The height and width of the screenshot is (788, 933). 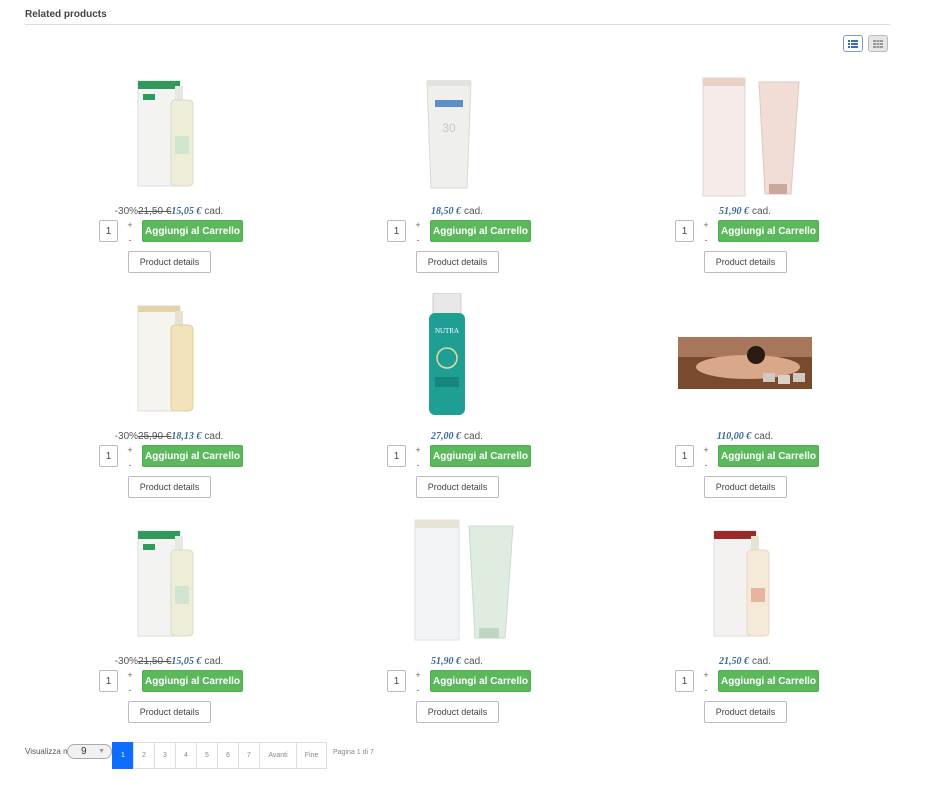 What do you see at coordinates (449, 128) in the screenshot?
I see `svg-text: 30` at bounding box center [449, 128].